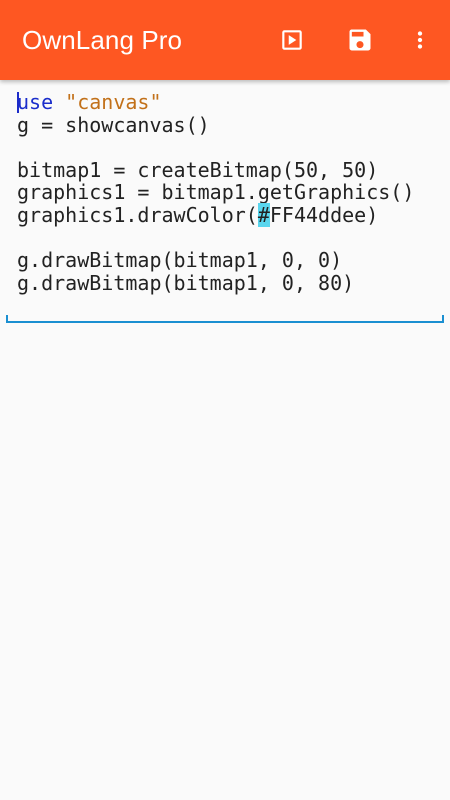 The image size is (450, 800). I want to click on code-line-1: use "canvas", so click(215, 102).